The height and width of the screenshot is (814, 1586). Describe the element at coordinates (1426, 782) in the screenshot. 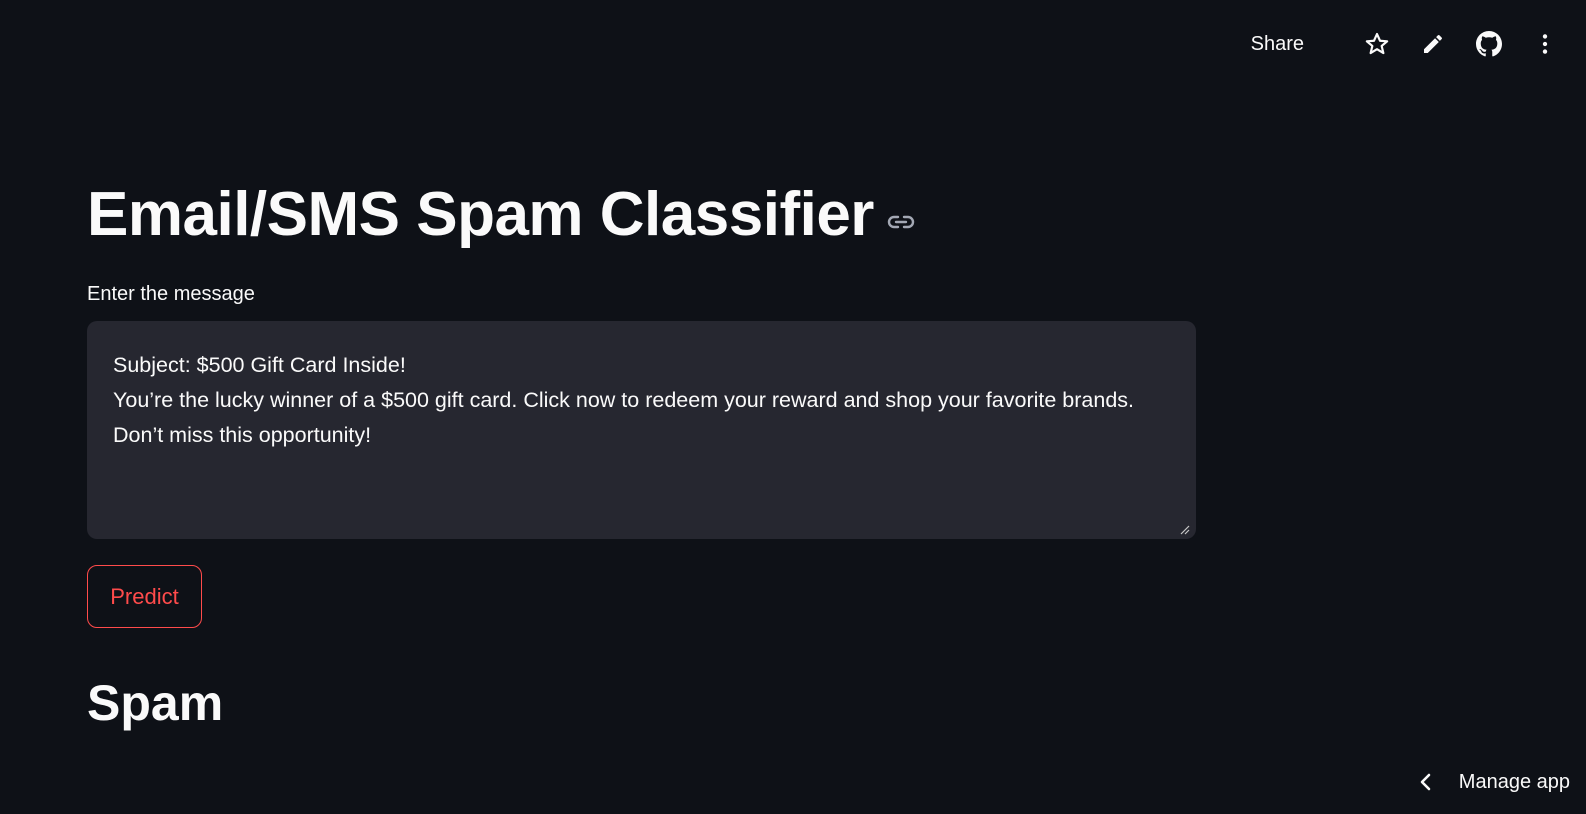

I see `chevron-left-icon` at that location.